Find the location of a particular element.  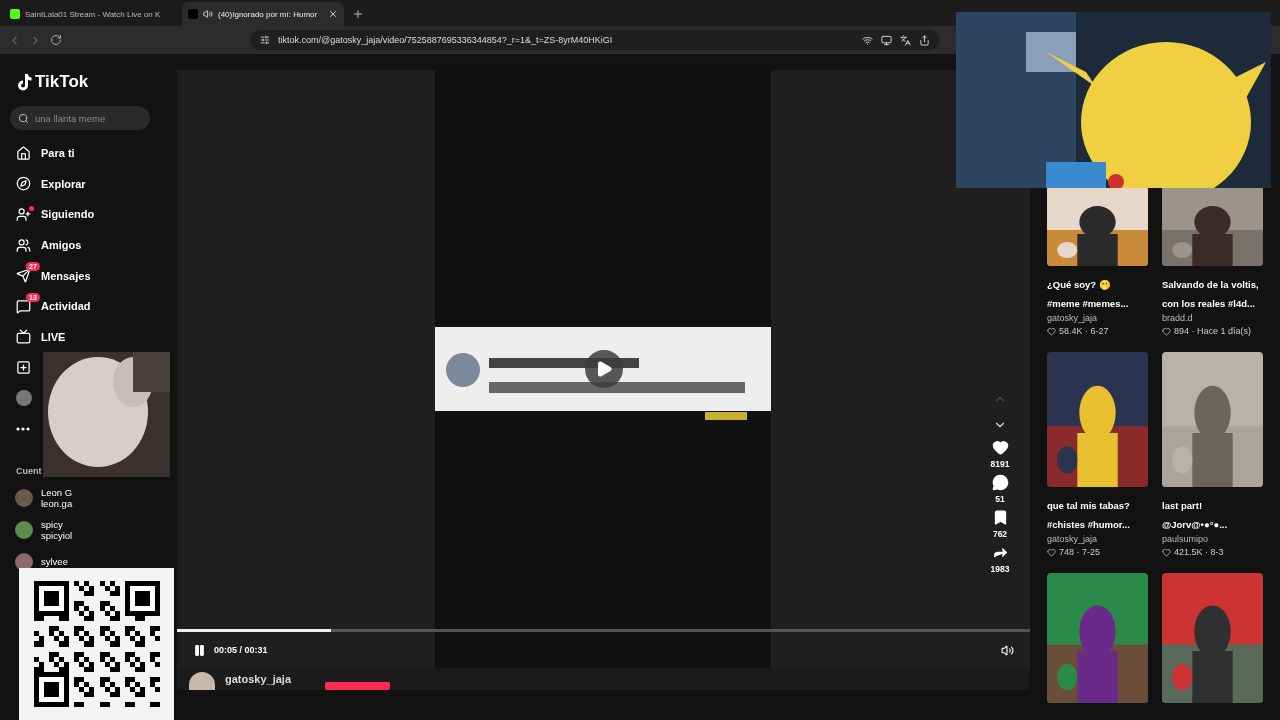

search-field: una llanta meme is located at coordinates (80, 118).